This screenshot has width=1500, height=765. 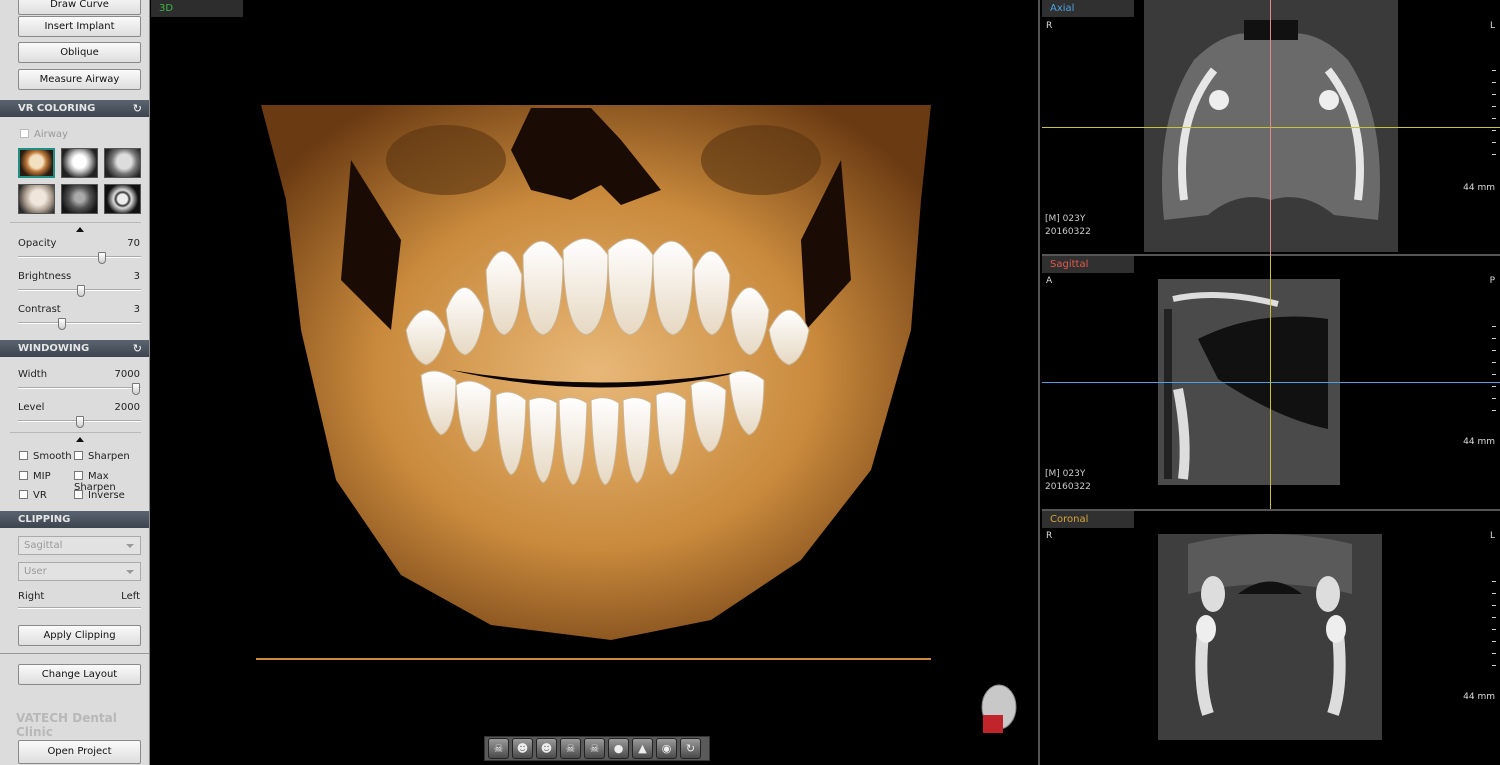 What do you see at coordinates (39, 309) in the screenshot?
I see `contrast-label: Contrast` at bounding box center [39, 309].